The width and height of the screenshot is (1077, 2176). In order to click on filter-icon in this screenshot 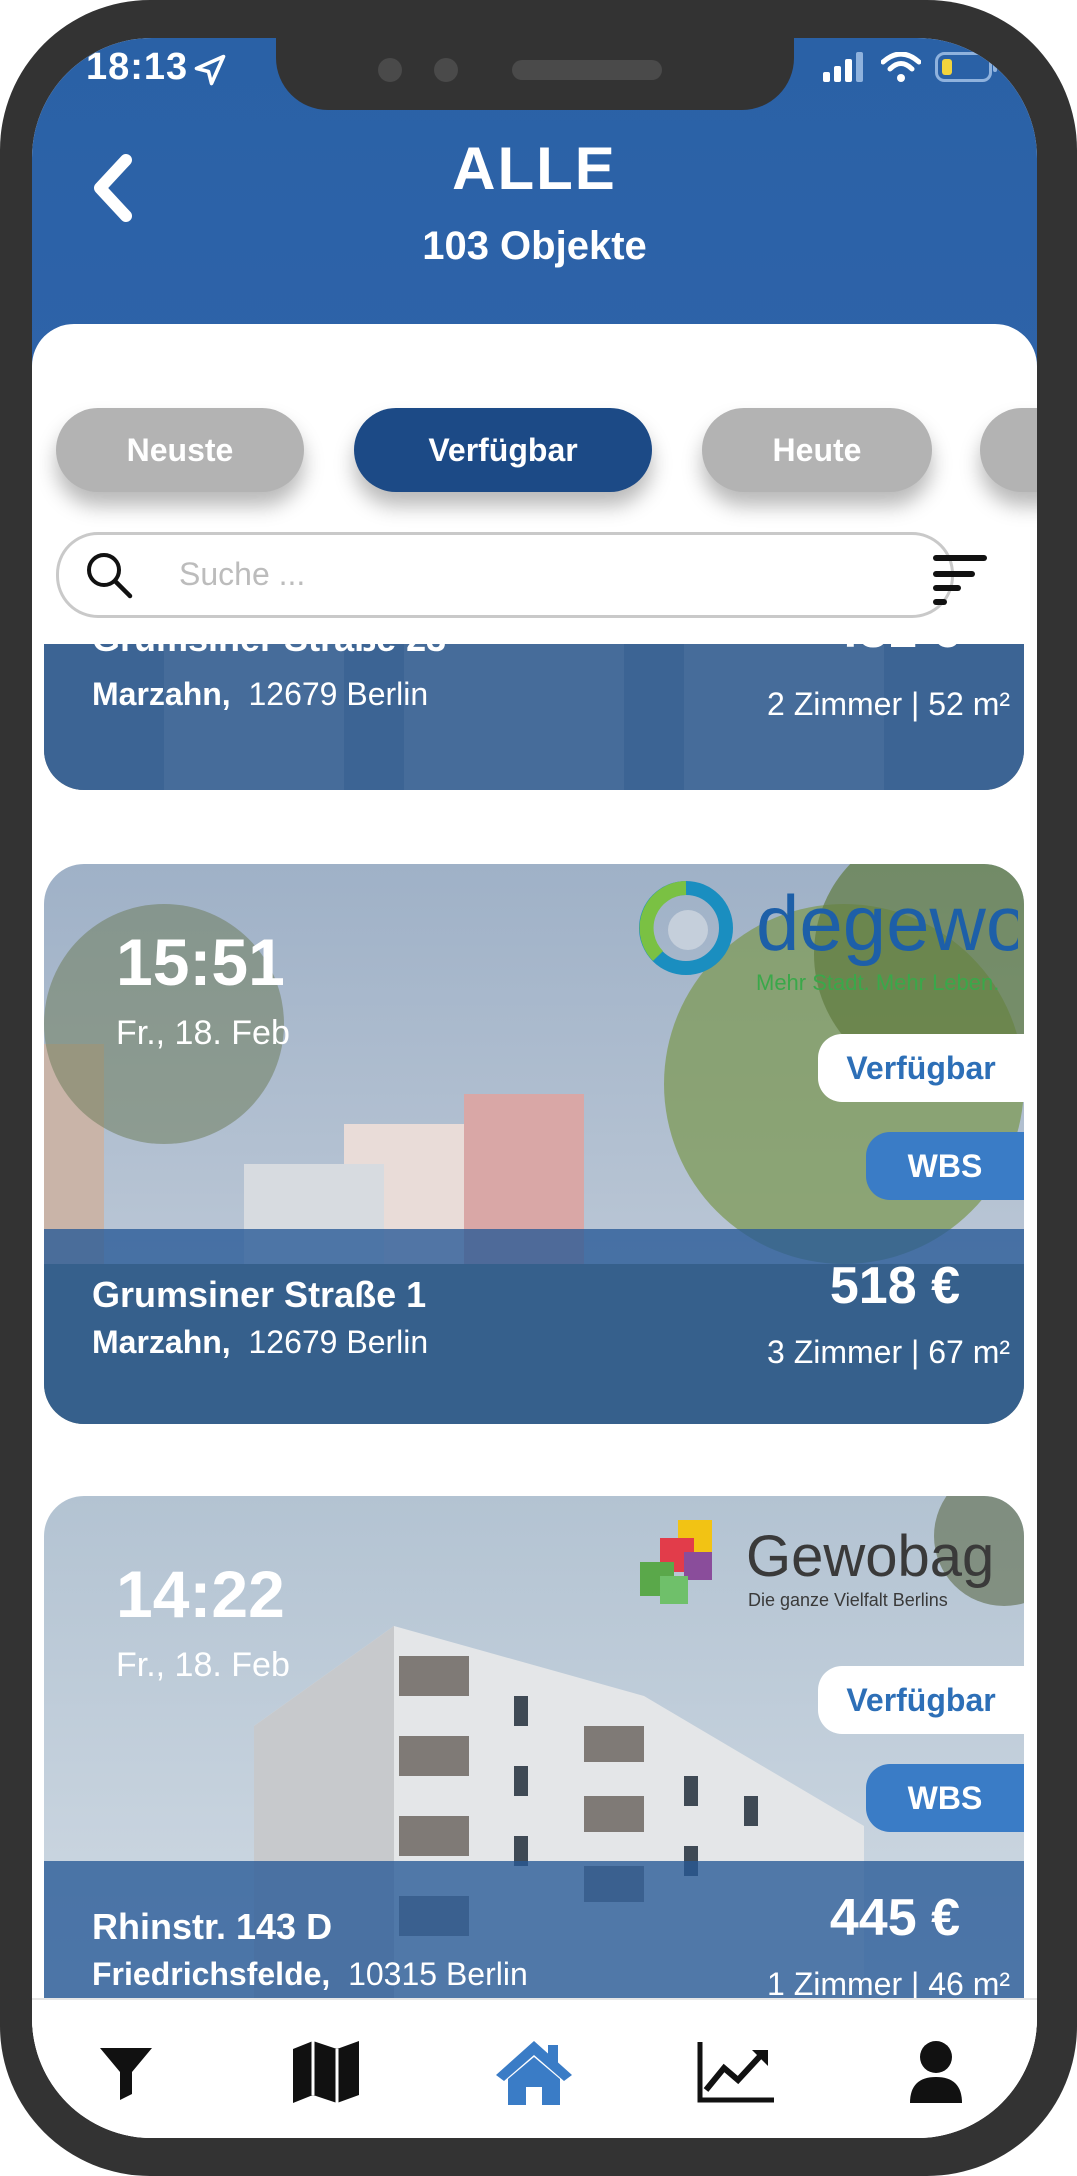, I will do `click(126, 2074)`.